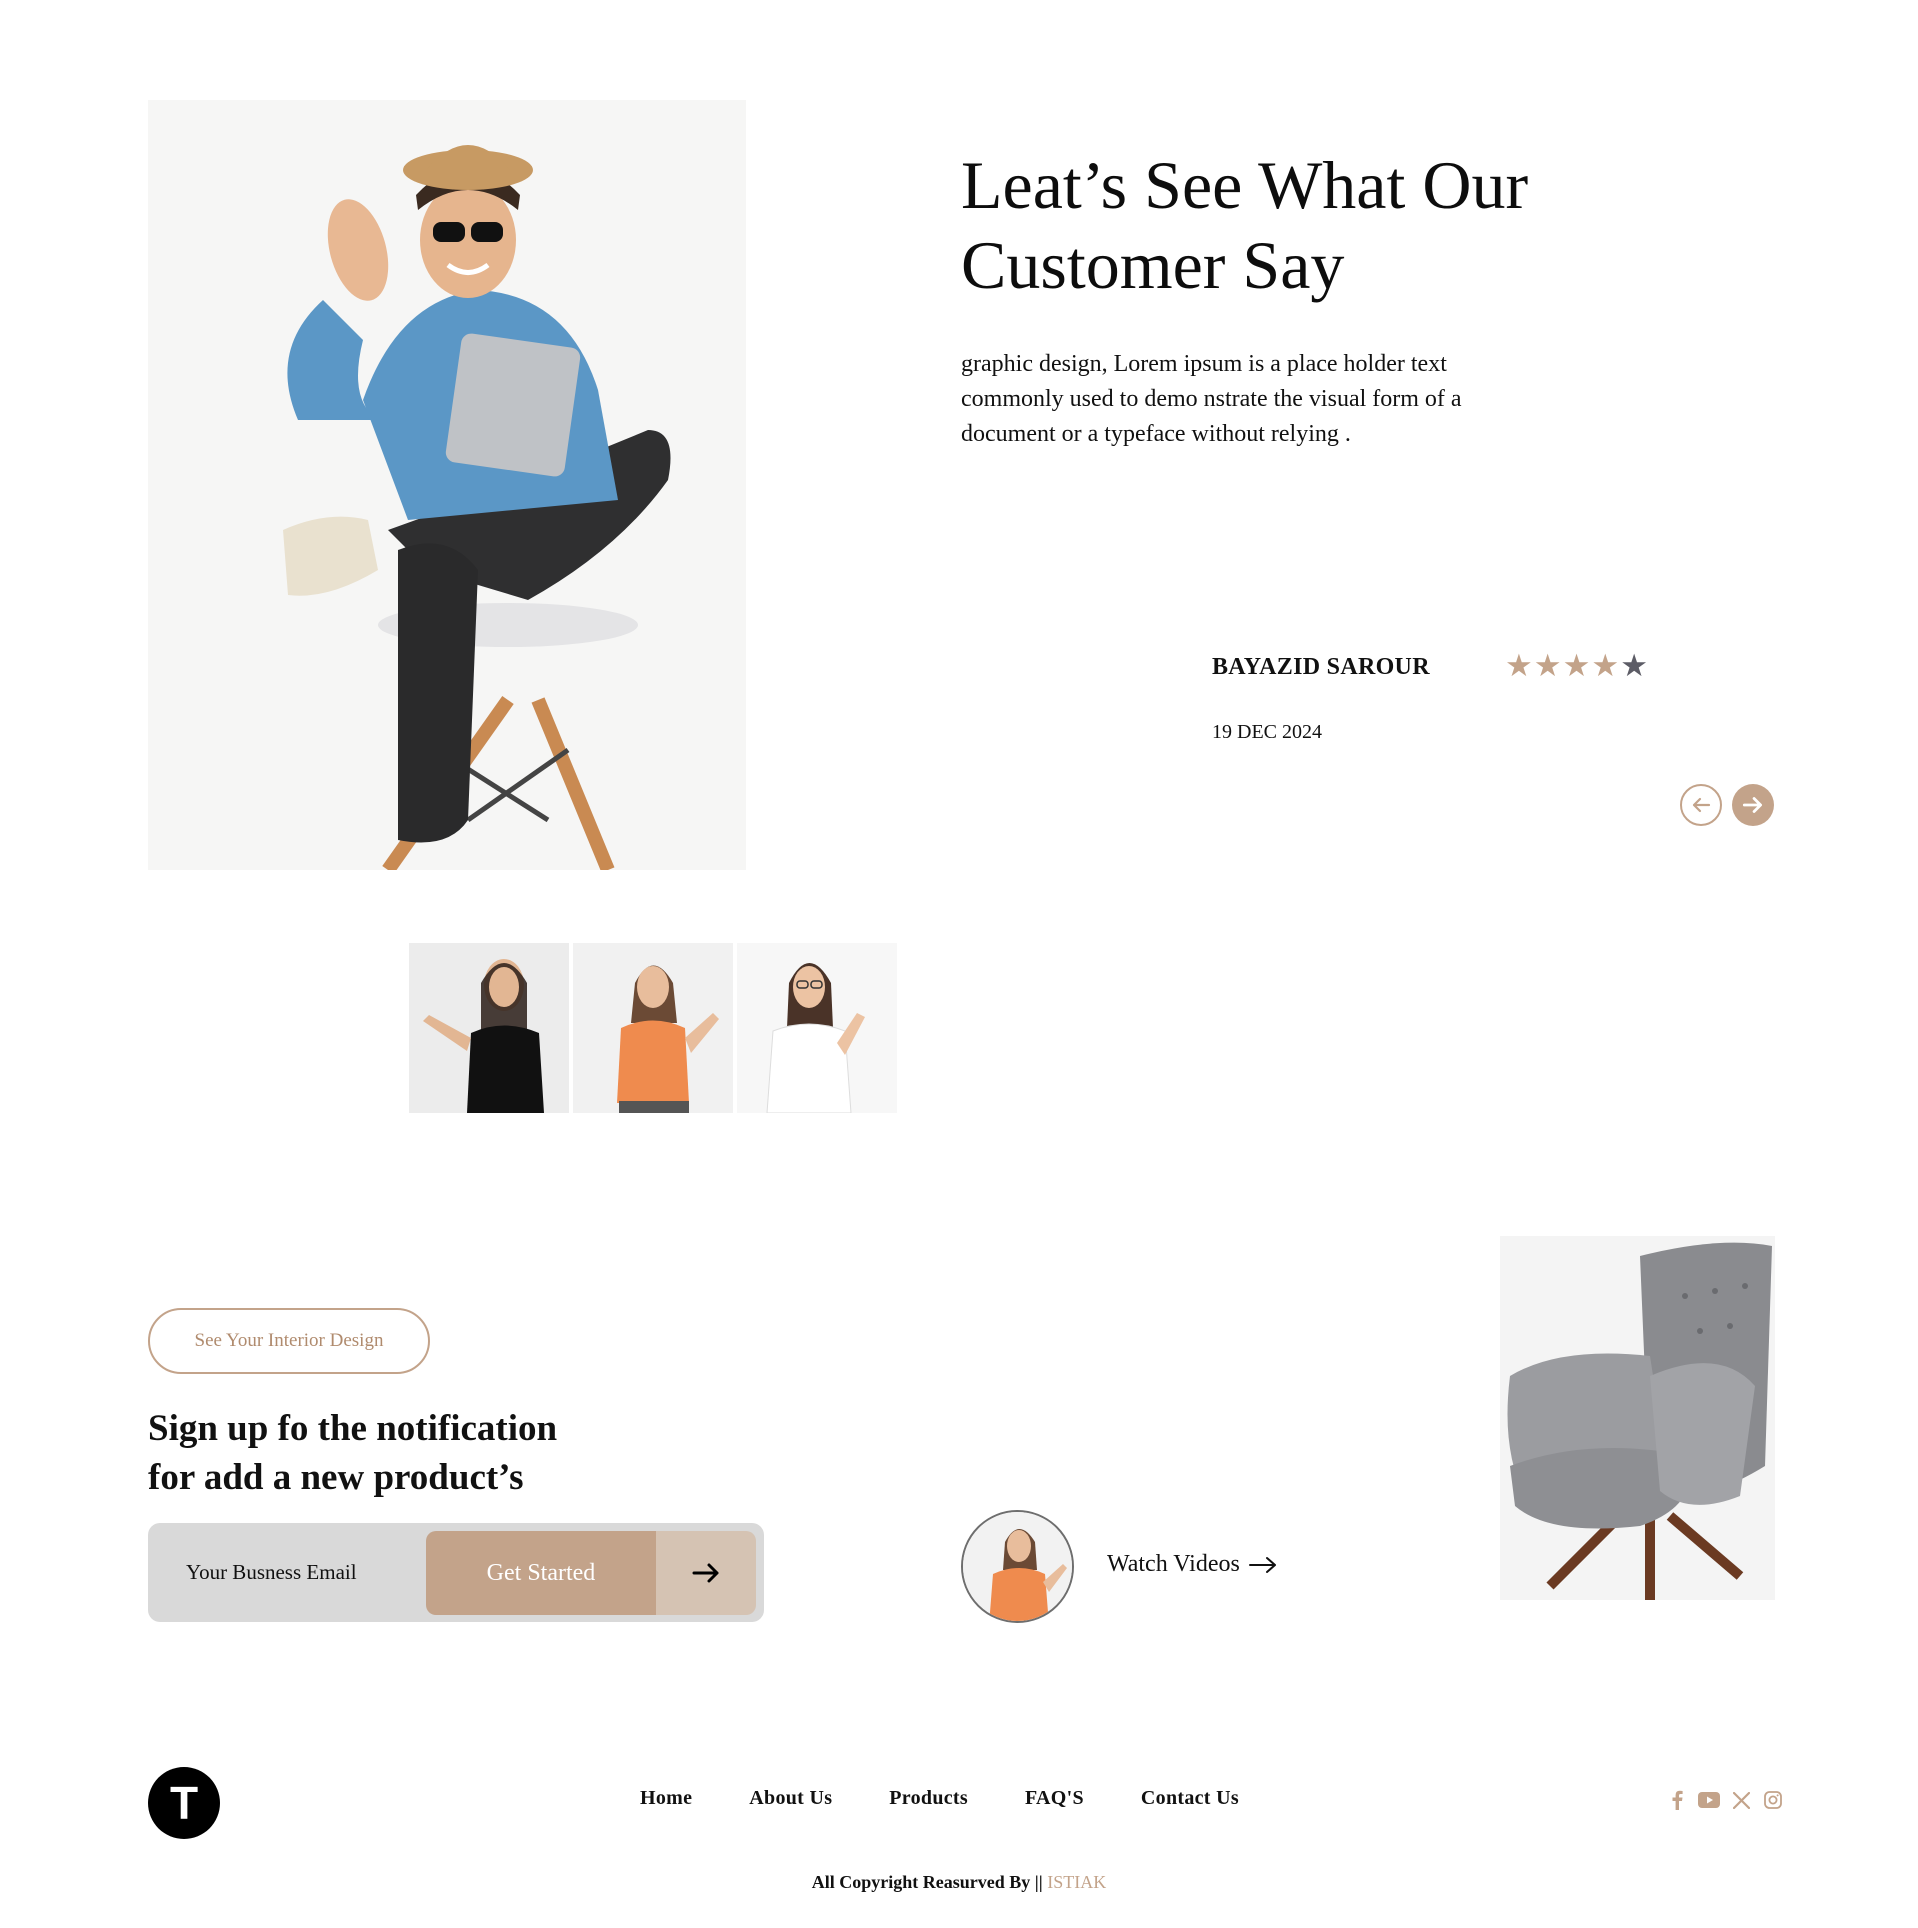  I want to click on social-links, so click(1725, 1800).